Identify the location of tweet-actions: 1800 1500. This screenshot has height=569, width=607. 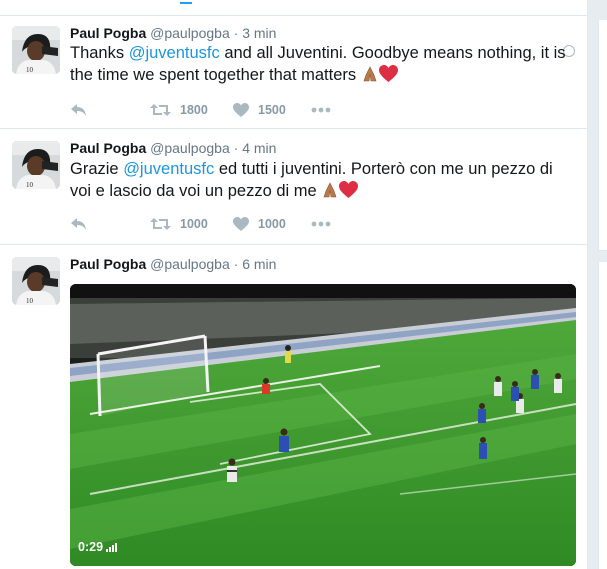
(220, 110).